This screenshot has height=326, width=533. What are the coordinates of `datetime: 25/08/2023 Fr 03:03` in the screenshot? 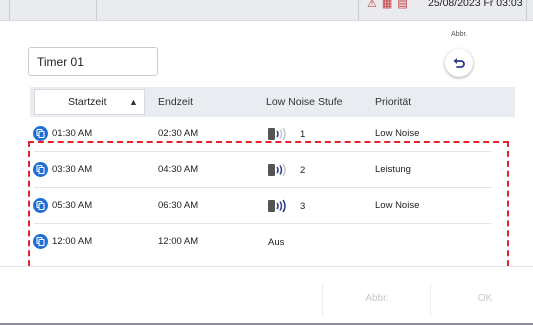 It's located at (475, 4).